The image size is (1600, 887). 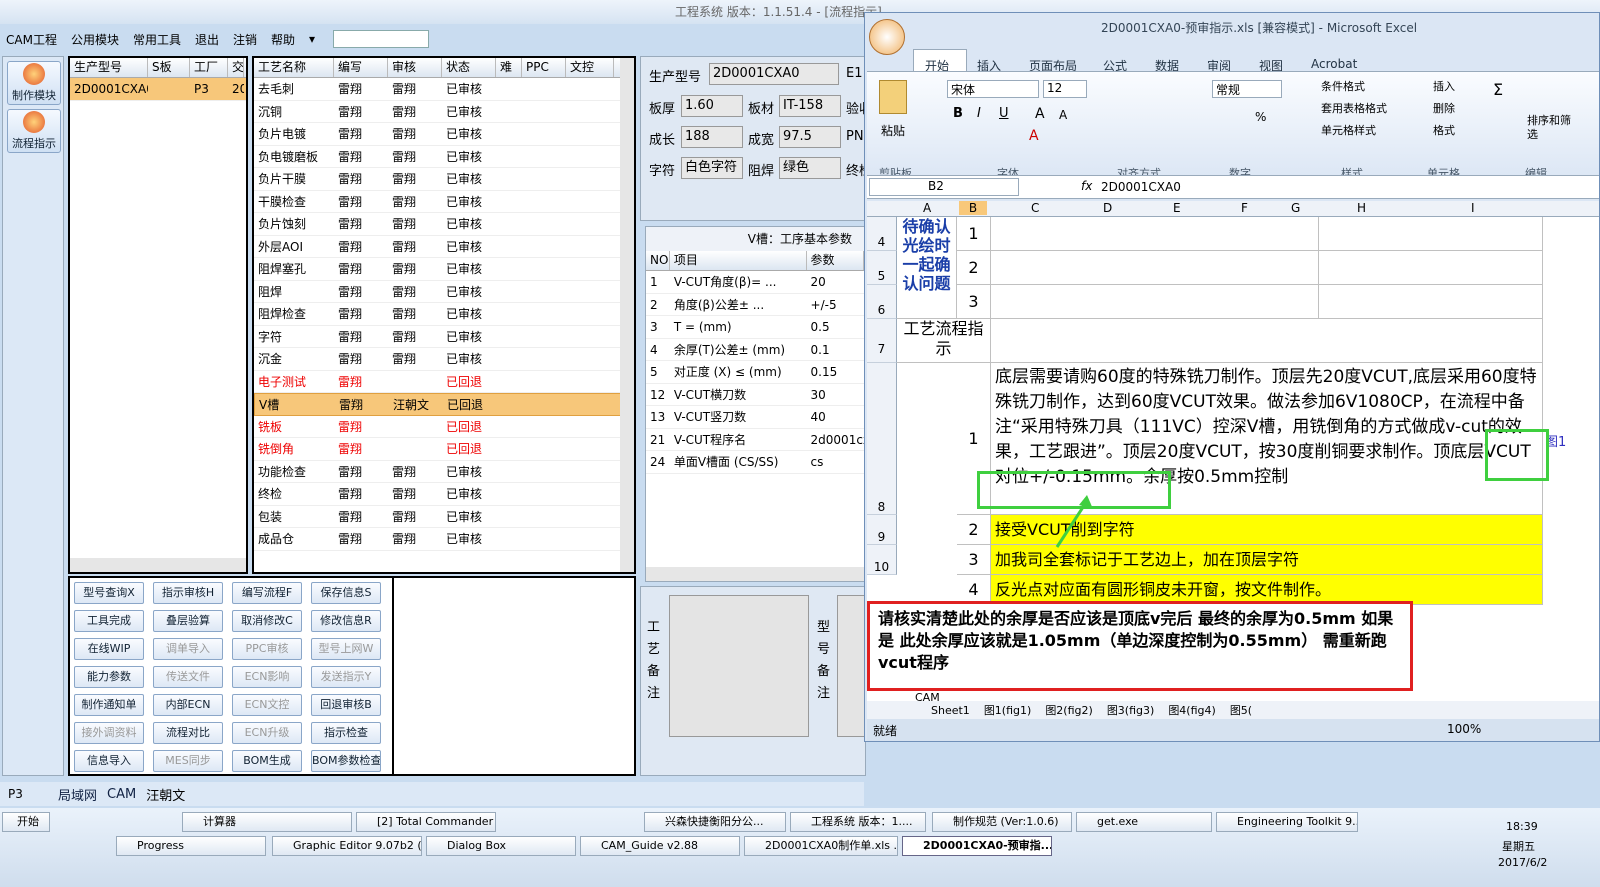 What do you see at coordinates (31, 39) in the screenshot?
I see `menu-cam: CAM工程` at bounding box center [31, 39].